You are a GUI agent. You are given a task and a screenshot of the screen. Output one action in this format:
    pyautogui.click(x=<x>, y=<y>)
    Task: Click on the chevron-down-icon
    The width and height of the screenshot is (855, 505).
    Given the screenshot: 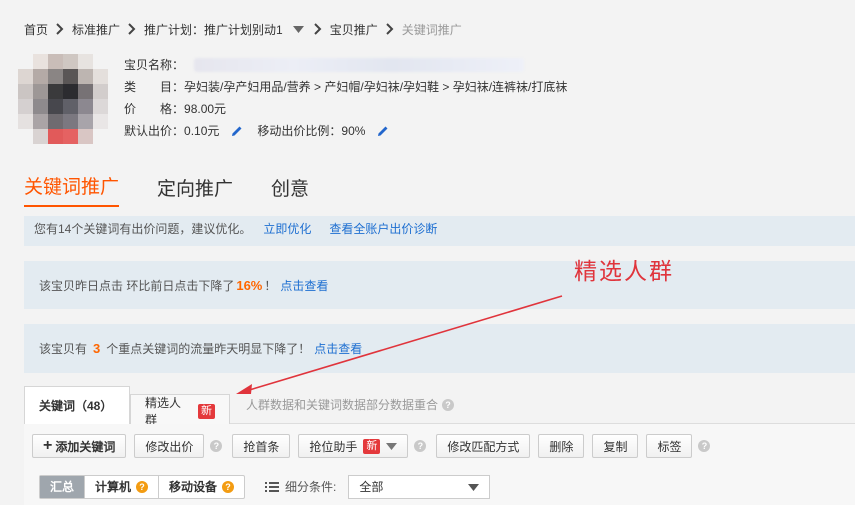 What is the action you would take?
    pyautogui.click(x=474, y=487)
    